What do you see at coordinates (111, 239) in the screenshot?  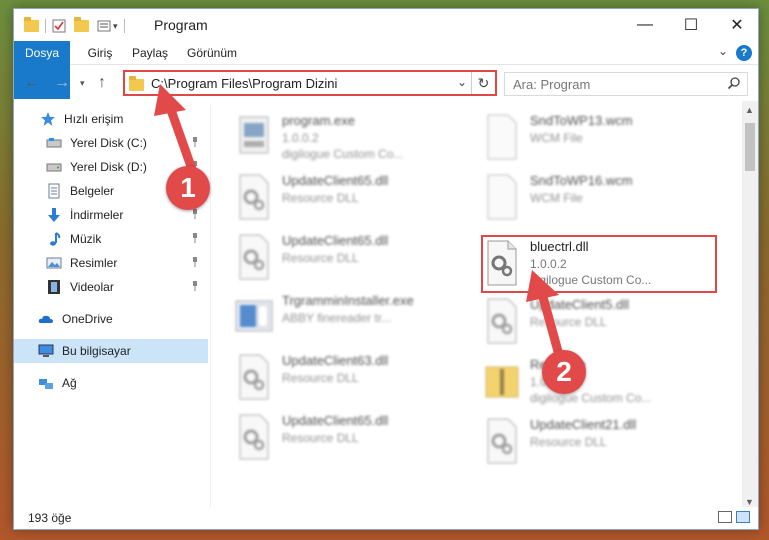 I see `sidebar-item-music: Müzik` at bounding box center [111, 239].